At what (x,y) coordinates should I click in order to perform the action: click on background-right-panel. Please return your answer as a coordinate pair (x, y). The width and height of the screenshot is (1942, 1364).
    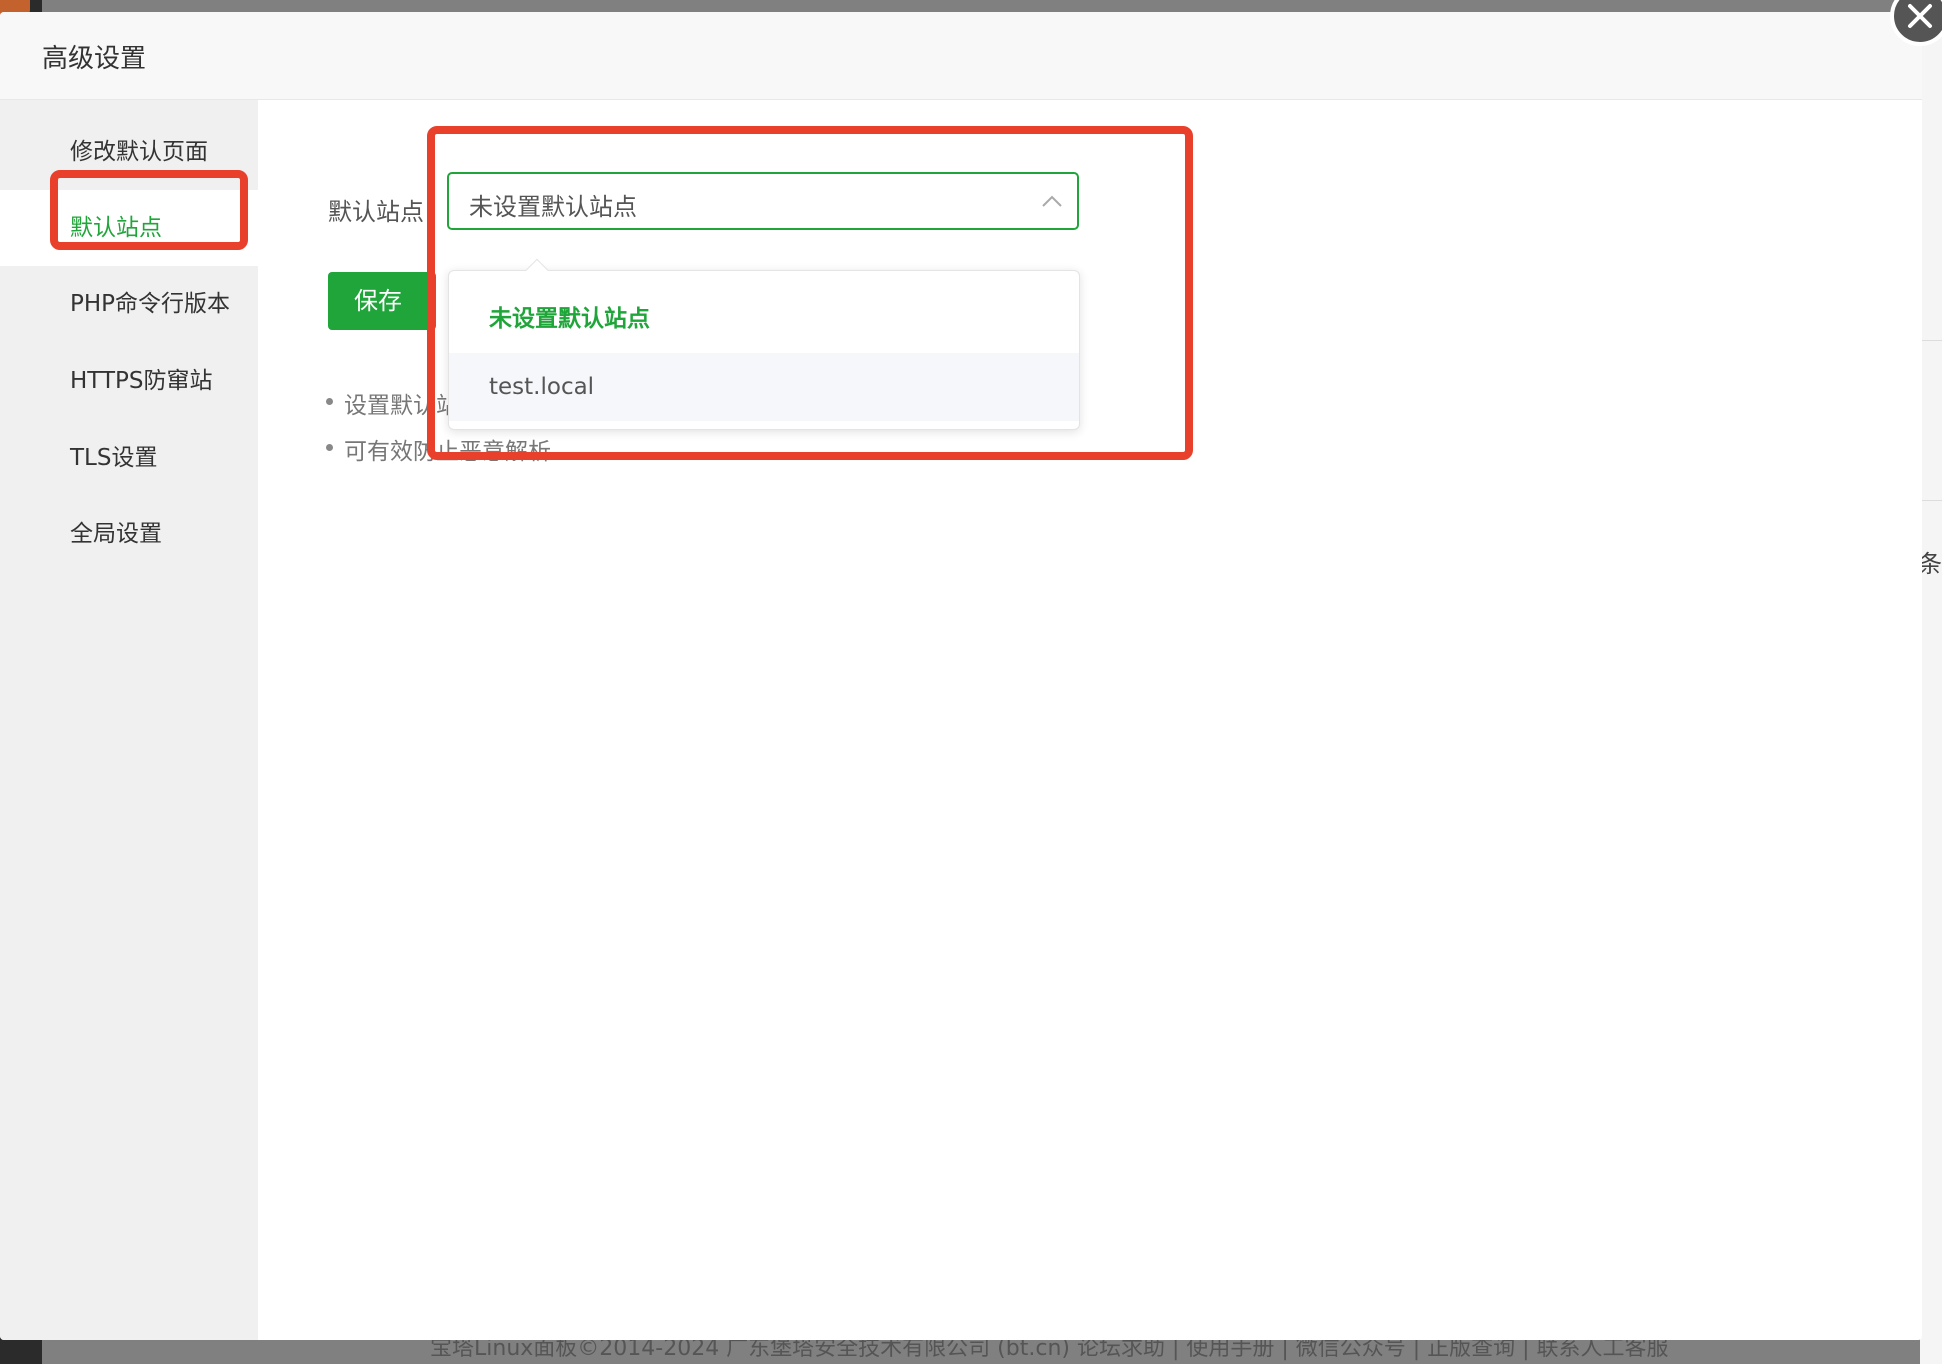
    Looking at the image, I should click on (1931, 682).